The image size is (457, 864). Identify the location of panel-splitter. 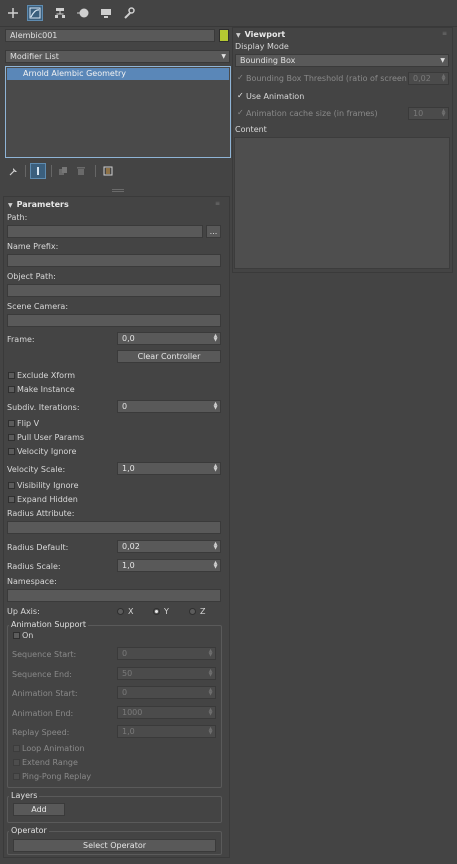
(118, 190).